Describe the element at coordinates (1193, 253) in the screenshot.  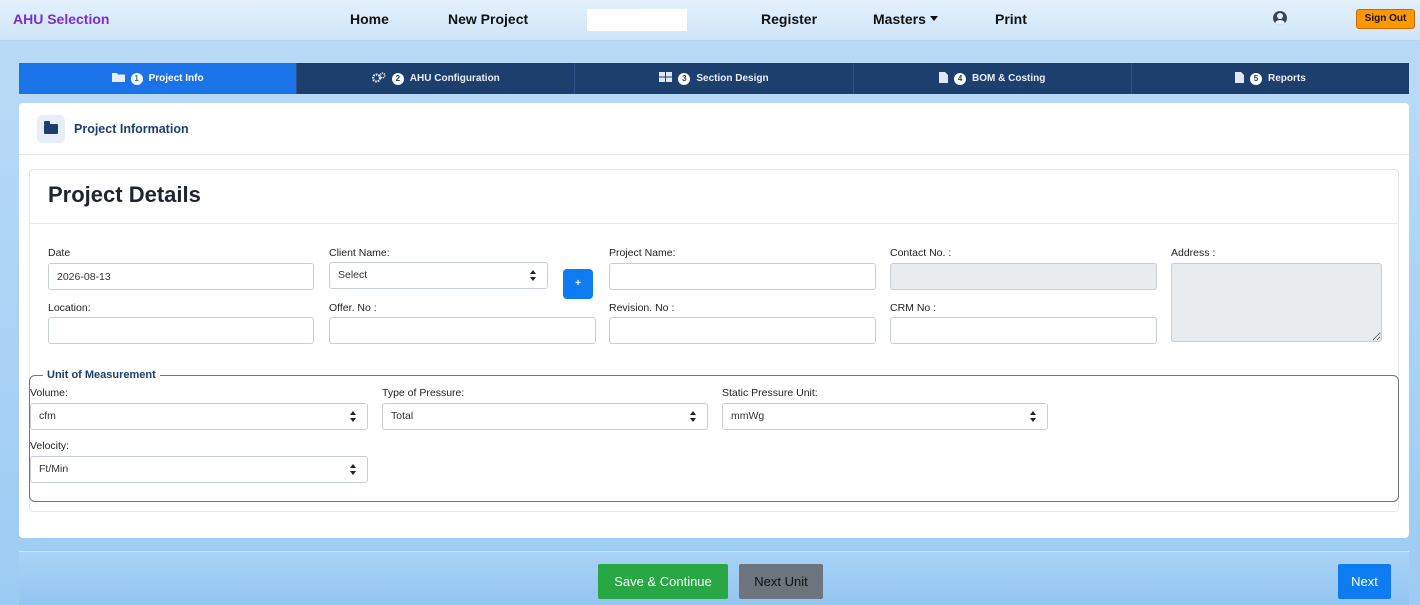
I see `address-label: Address :` at that location.